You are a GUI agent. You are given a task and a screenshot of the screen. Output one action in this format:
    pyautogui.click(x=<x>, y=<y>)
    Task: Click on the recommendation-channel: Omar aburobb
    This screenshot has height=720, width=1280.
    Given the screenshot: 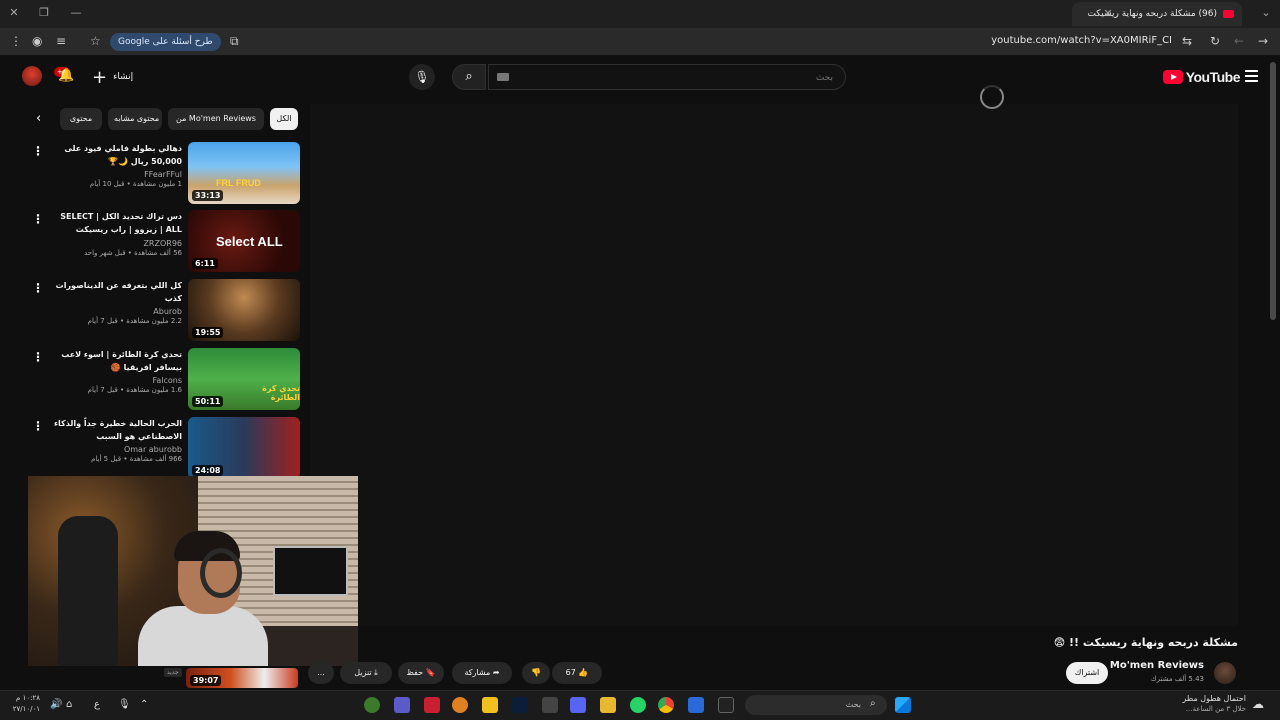 What is the action you would take?
    pyautogui.click(x=112, y=449)
    